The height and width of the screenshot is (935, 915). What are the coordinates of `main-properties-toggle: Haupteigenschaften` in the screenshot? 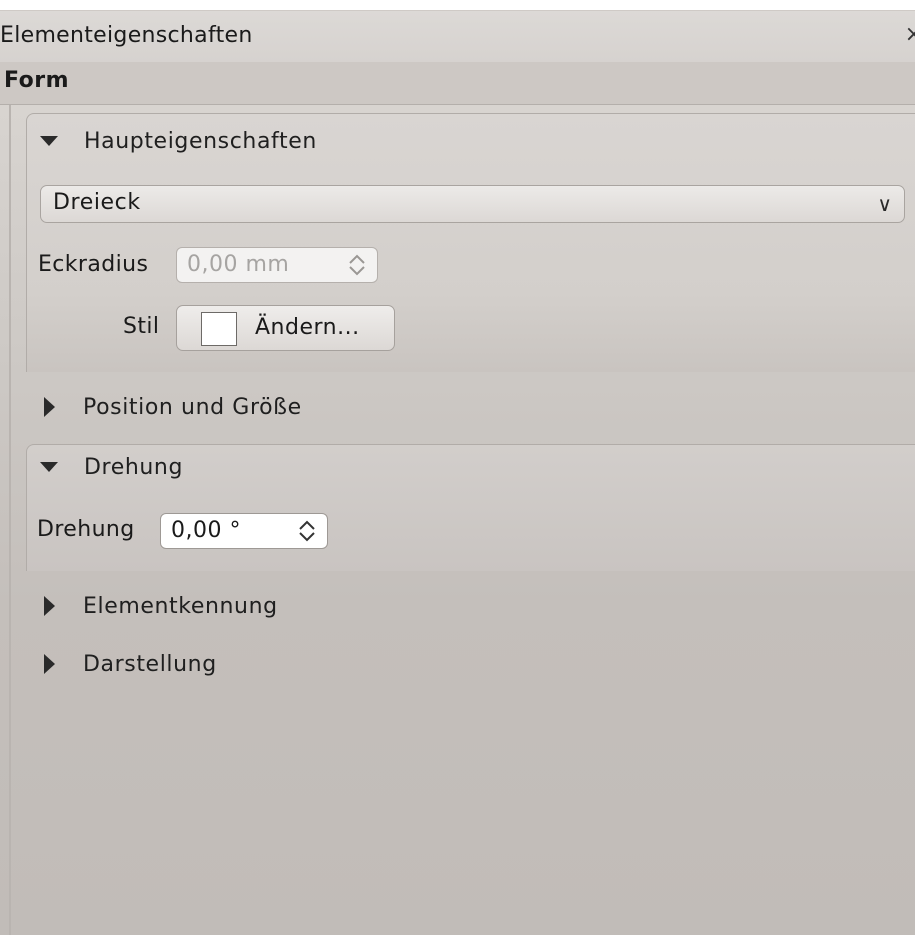 It's located at (178, 141).